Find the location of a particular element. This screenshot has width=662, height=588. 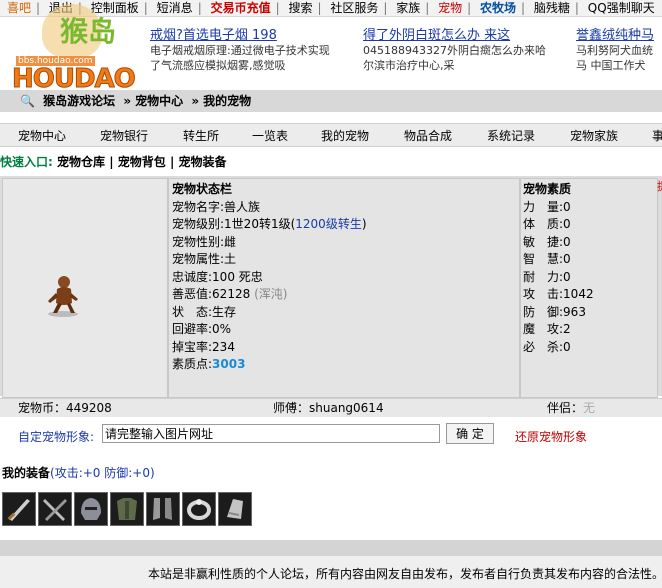

nav-farm: 农牧场 is located at coordinates (498, 8).